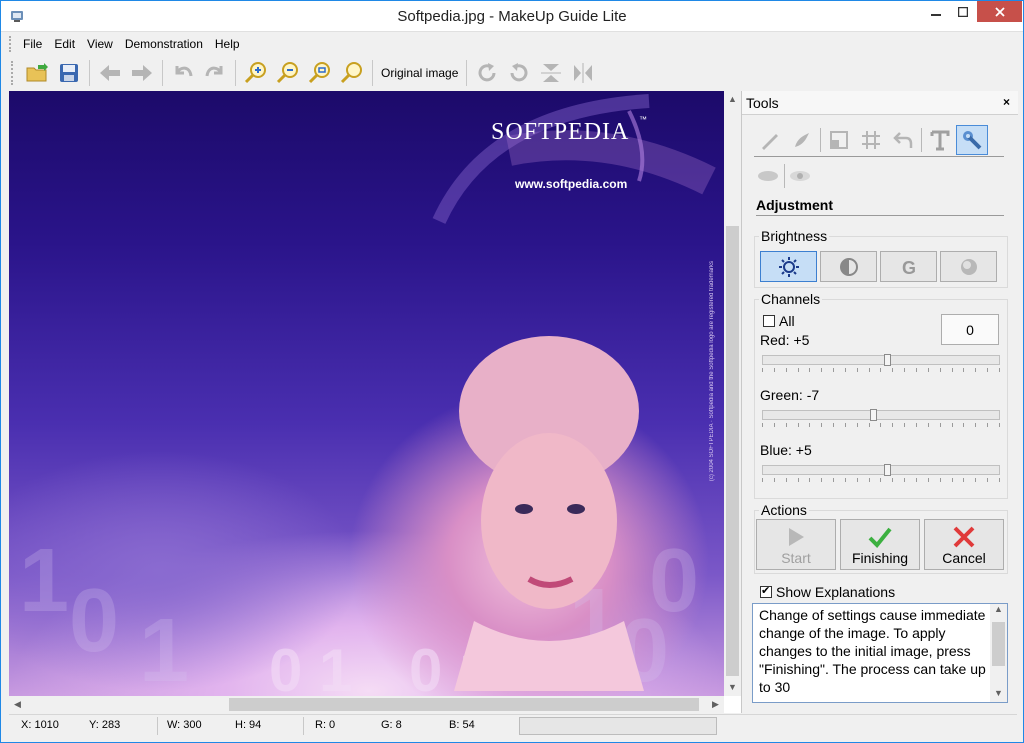 Image resolution: width=1024 pixels, height=743 pixels. Describe the element at coordinates (881, 360) in the screenshot. I see `red-slider` at that location.